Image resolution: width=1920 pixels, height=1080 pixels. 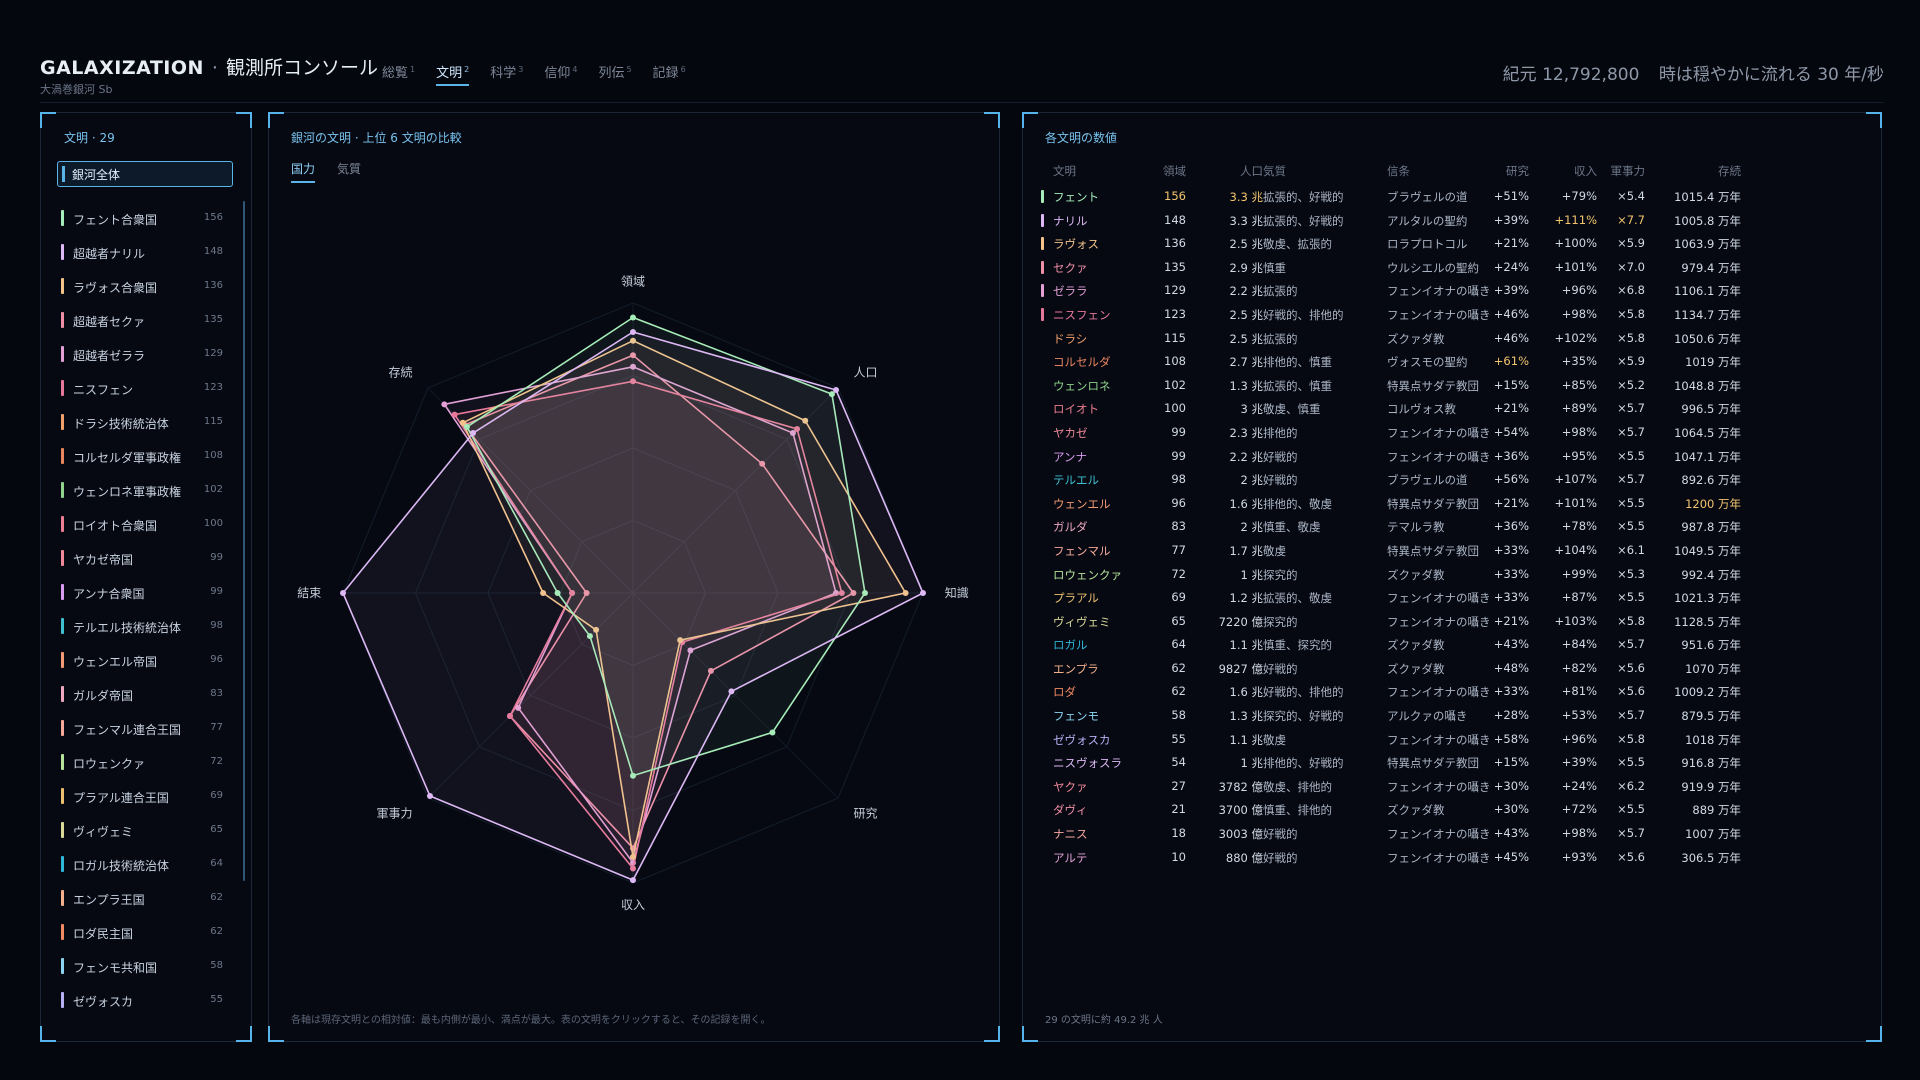 What do you see at coordinates (1246, 244) in the screenshot?
I see `cell-pop: 2.5 兆` at bounding box center [1246, 244].